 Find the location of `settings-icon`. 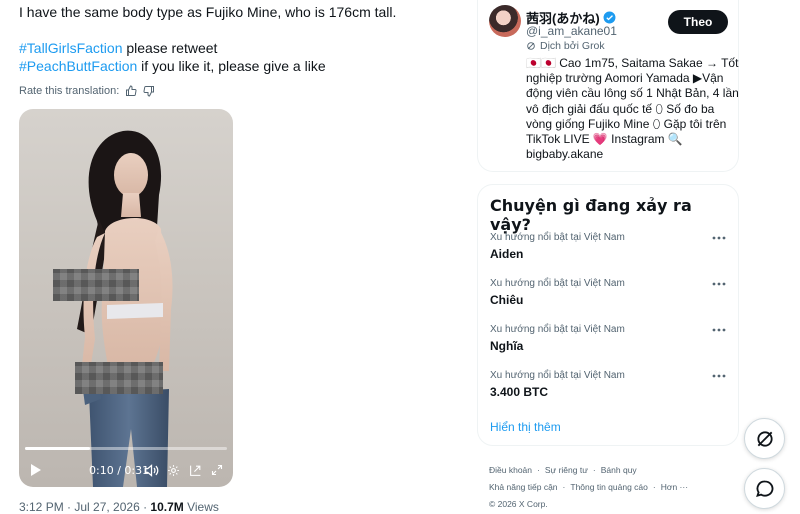

settings-icon is located at coordinates (173, 470).